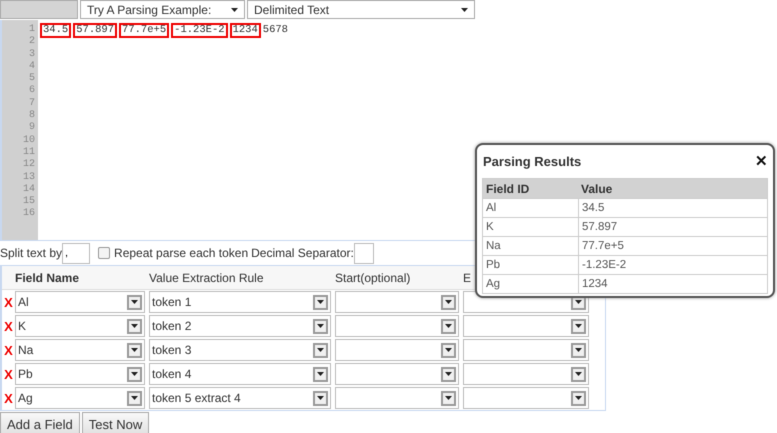 The image size is (777, 433). Describe the element at coordinates (80, 302) in the screenshot. I see `field-name-combo: Al` at that location.